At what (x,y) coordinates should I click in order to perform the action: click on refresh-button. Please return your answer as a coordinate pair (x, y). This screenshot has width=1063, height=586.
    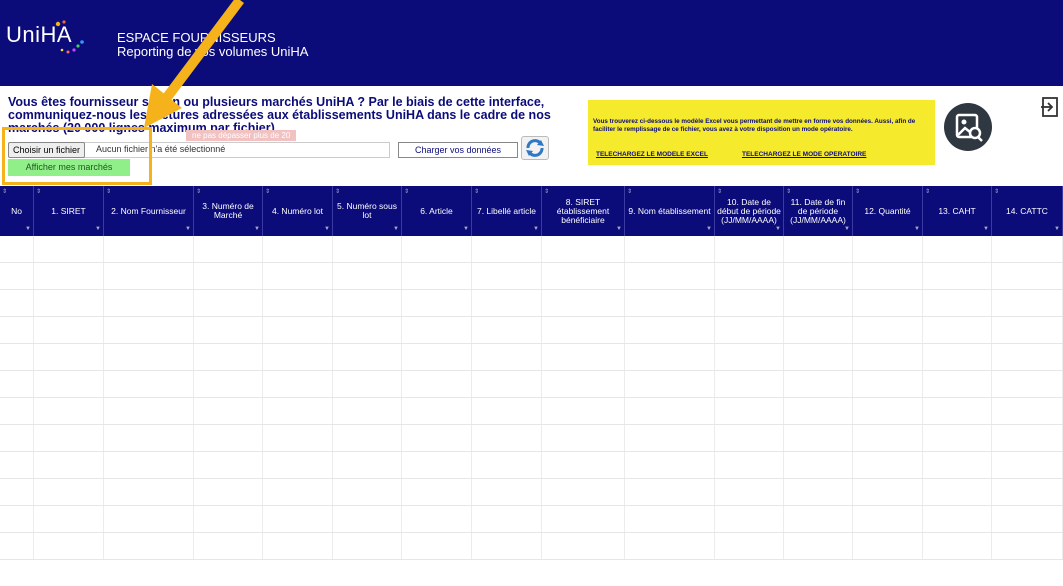
    Looking at the image, I should click on (535, 148).